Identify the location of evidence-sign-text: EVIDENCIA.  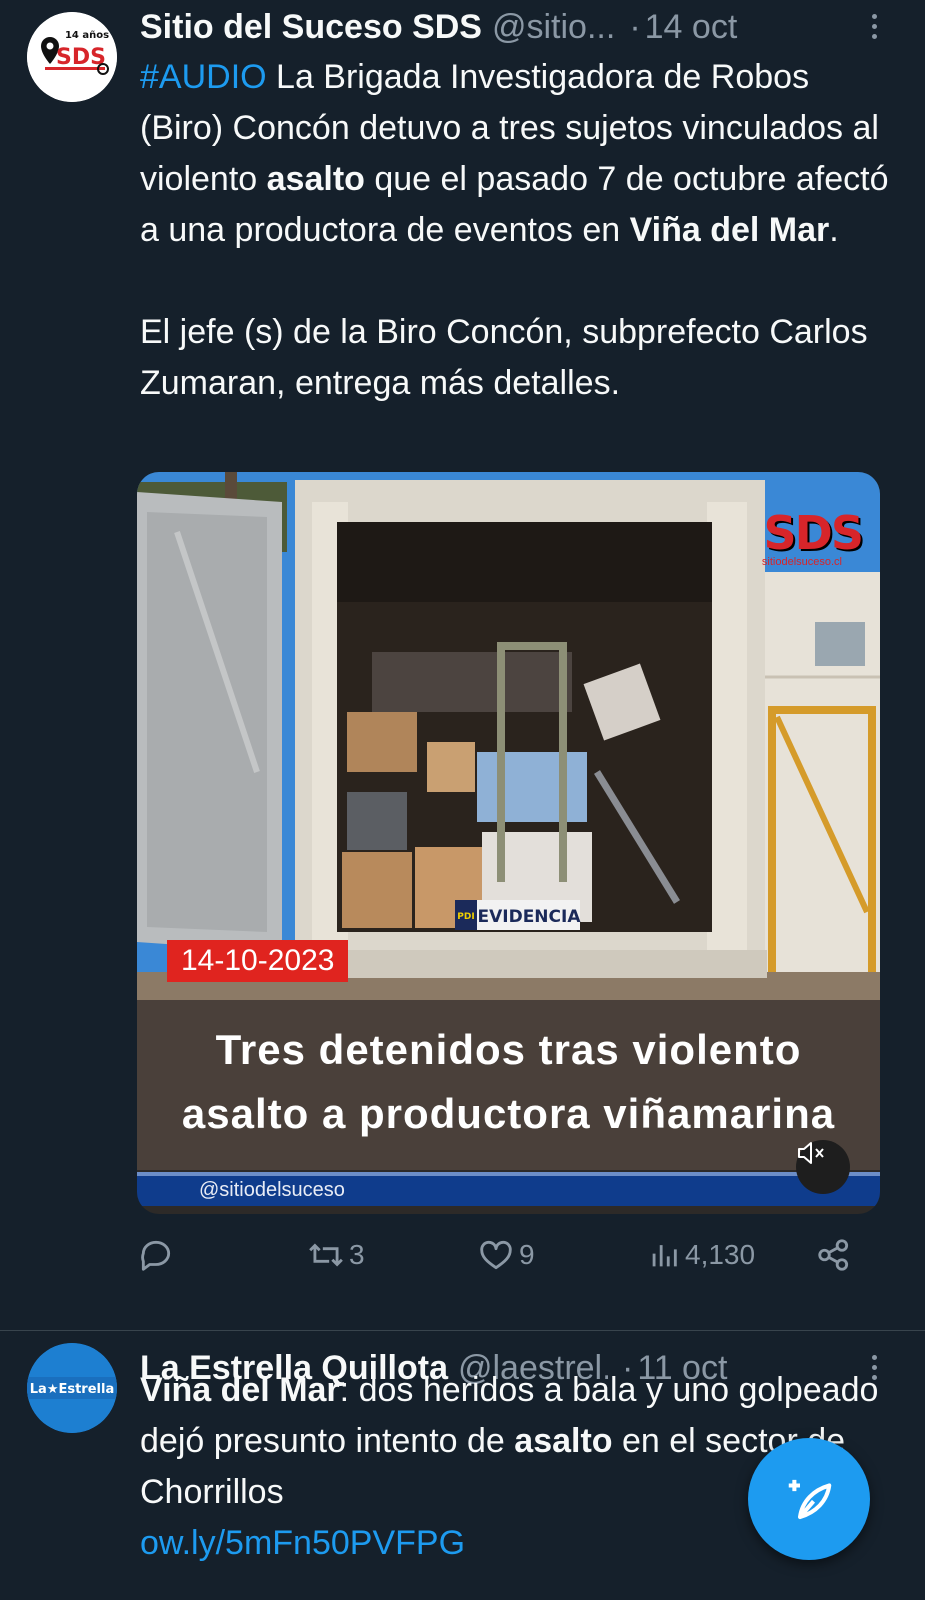
(529, 917).